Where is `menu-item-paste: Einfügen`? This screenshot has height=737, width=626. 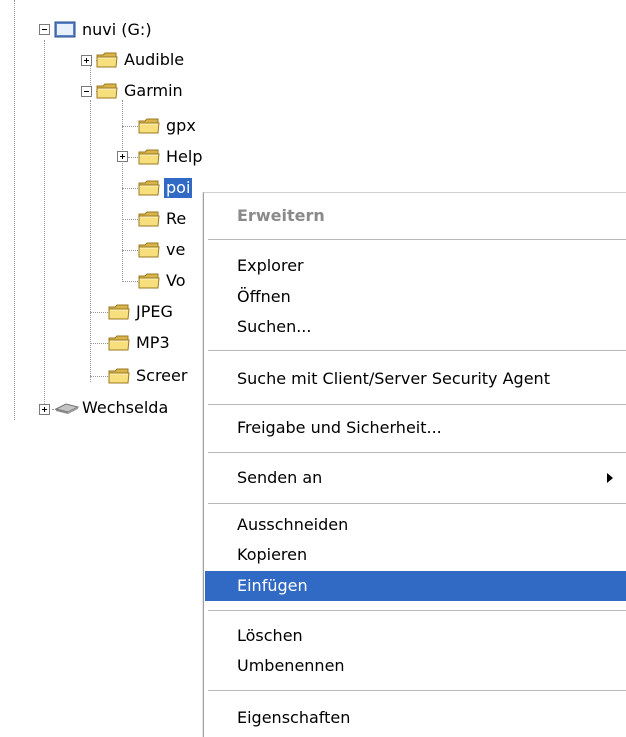 menu-item-paste: Einfügen is located at coordinates (415, 586).